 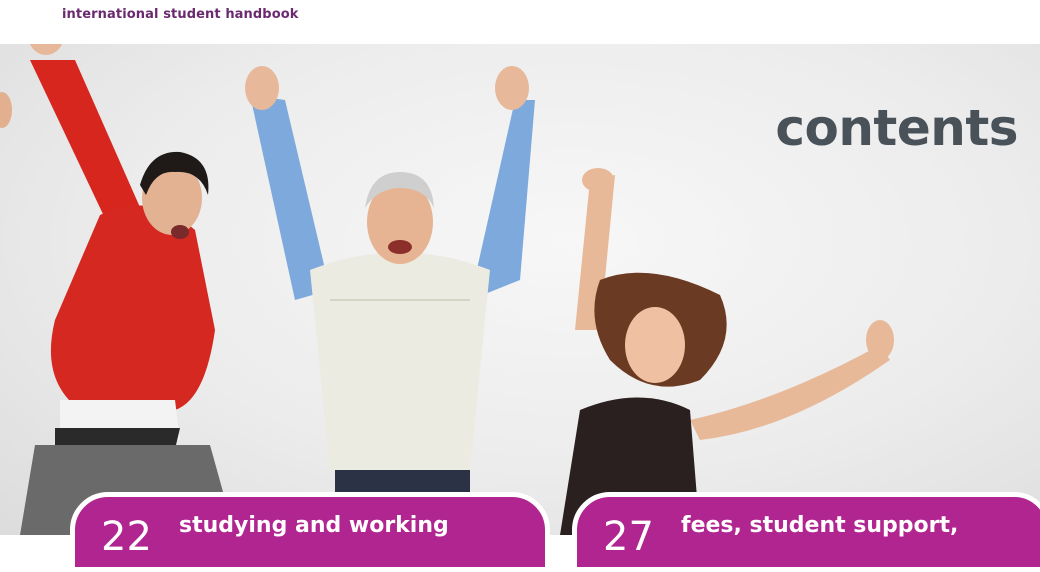 I want to click on top-bar: international student handbook, so click(x=520, y=22).